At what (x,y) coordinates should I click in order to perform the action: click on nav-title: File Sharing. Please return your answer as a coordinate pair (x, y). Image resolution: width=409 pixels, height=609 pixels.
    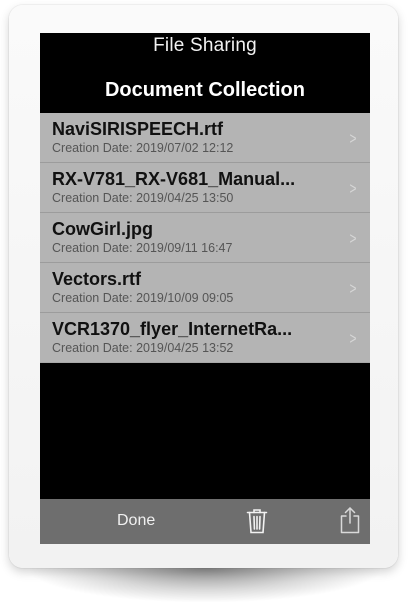
    Looking at the image, I should click on (205, 45).